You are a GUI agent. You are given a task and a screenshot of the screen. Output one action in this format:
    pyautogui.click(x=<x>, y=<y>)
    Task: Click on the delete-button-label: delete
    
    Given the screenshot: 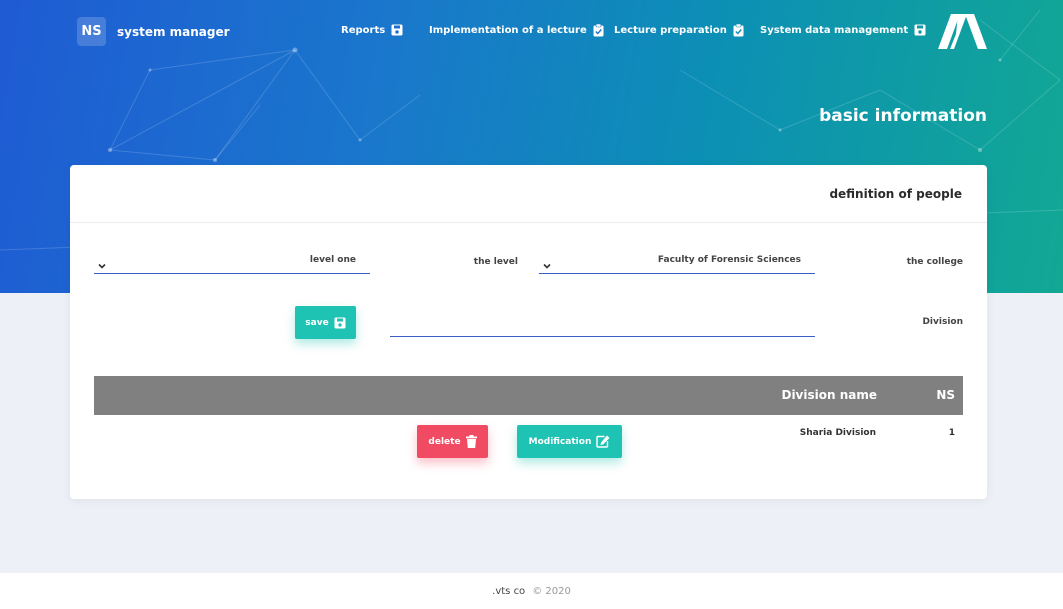 What is the action you would take?
    pyautogui.click(x=444, y=441)
    